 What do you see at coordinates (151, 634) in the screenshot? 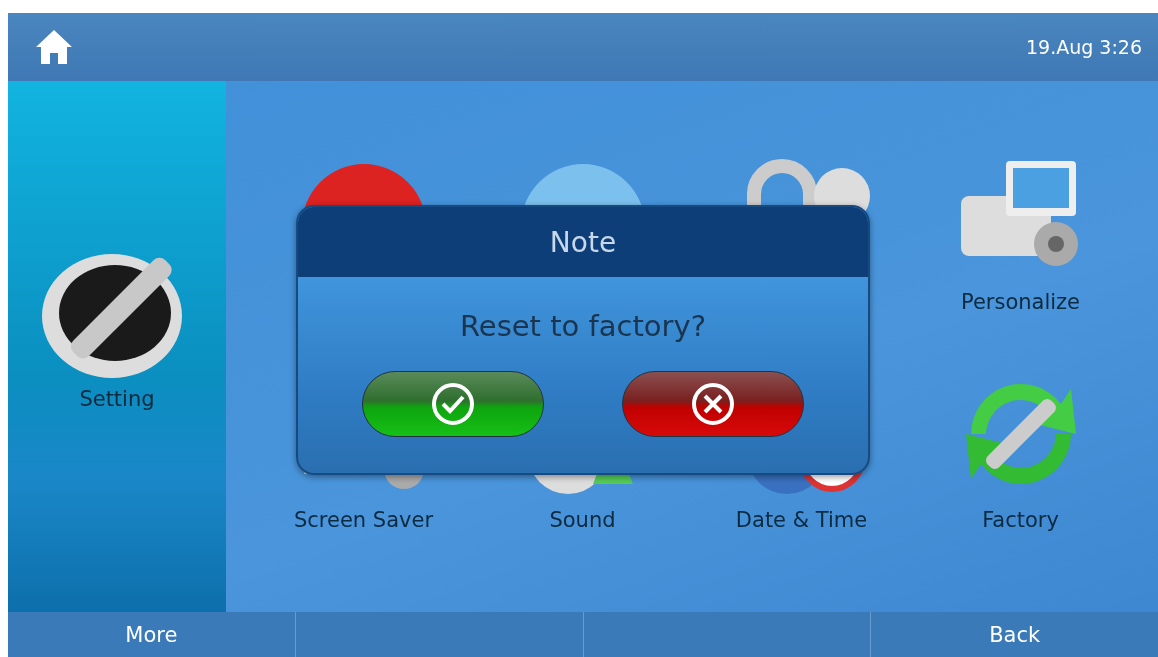
I see `softkey: More` at bounding box center [151, 634].